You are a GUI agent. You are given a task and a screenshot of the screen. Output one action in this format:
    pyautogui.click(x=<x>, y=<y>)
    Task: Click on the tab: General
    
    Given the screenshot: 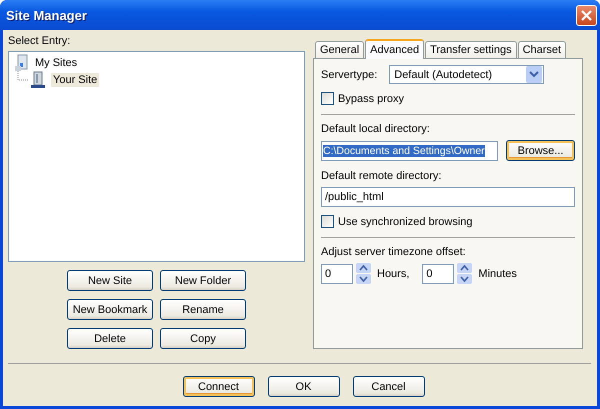 What is the action you would take?
    pyautogui.click(x=339, y=49)
    